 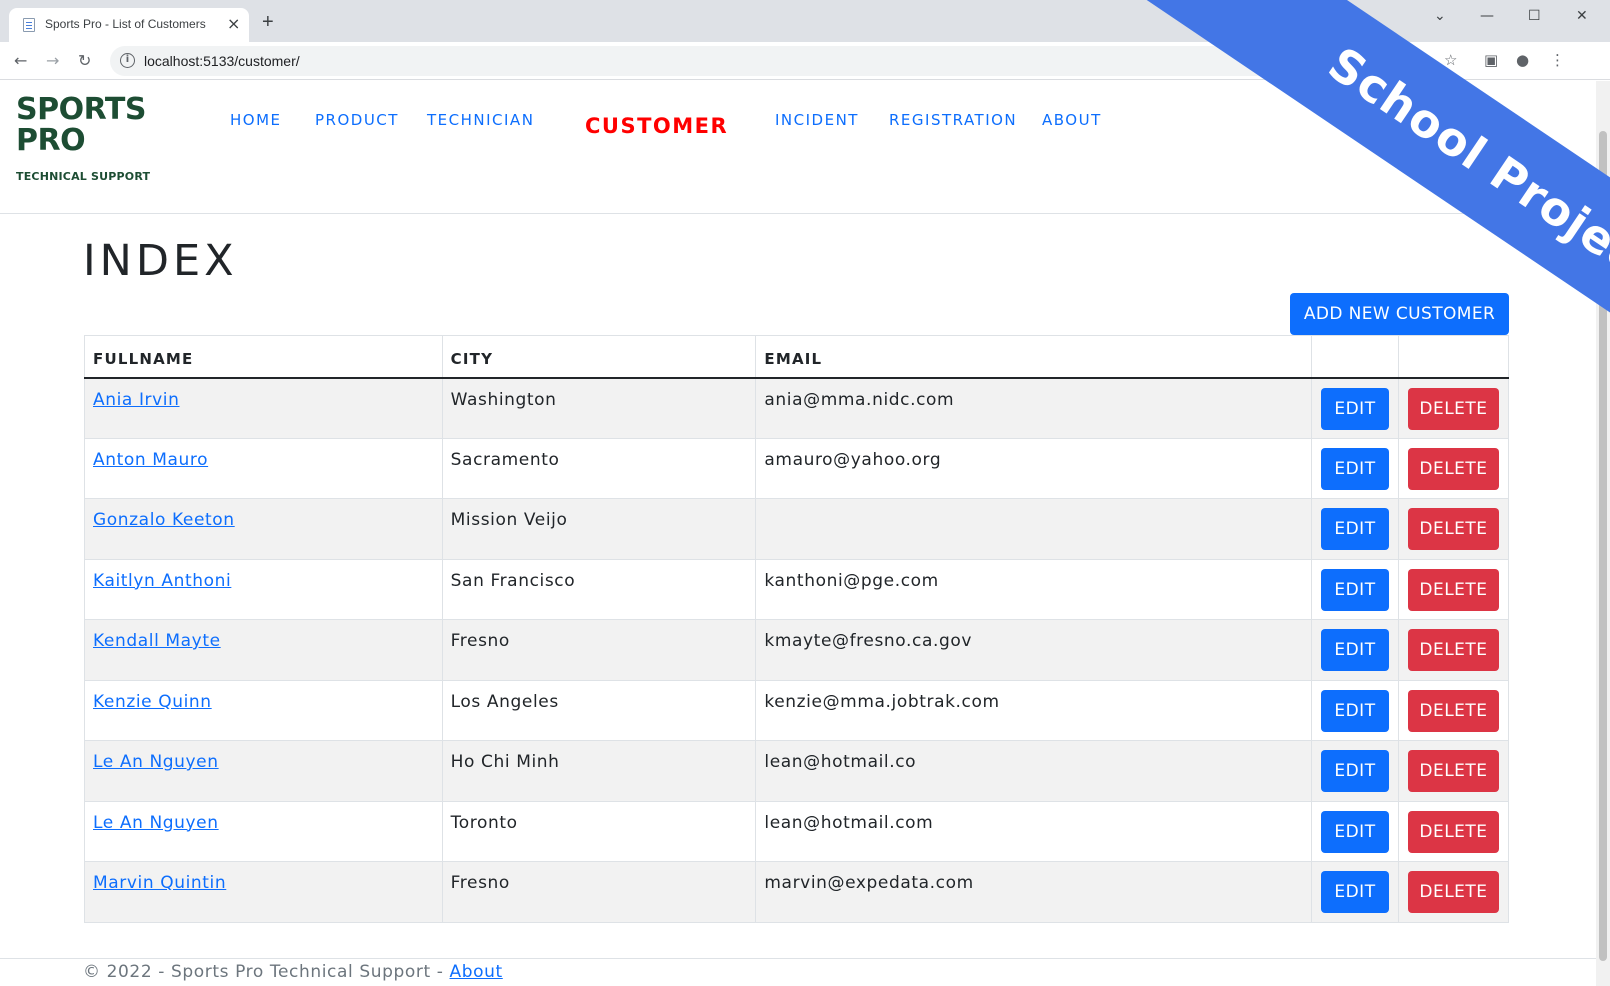 I want to click on table-header-row: FULLNAME CITY EMAIL, so click(x=797, y=357).